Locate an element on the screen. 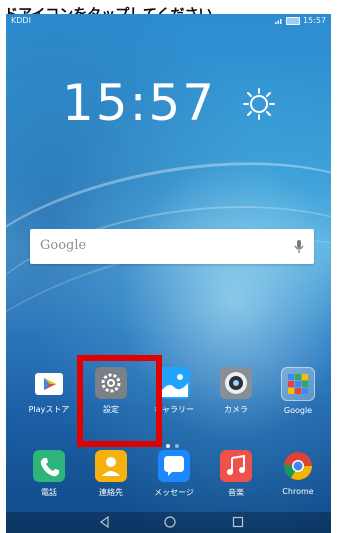 The image size is (337, 533). app-label: メッセージ is located at coordinates (174, 492).